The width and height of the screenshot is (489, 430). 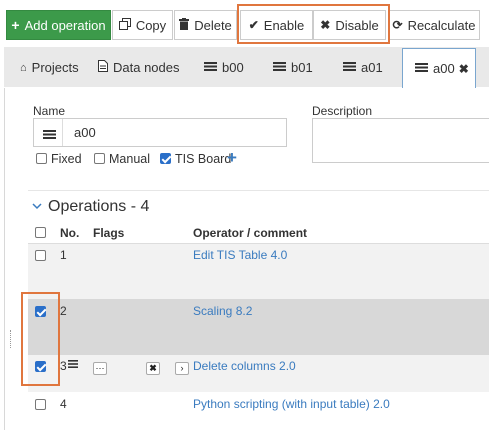 I want to click on operations-title: Operations - 4, so click(x=99, y=206).